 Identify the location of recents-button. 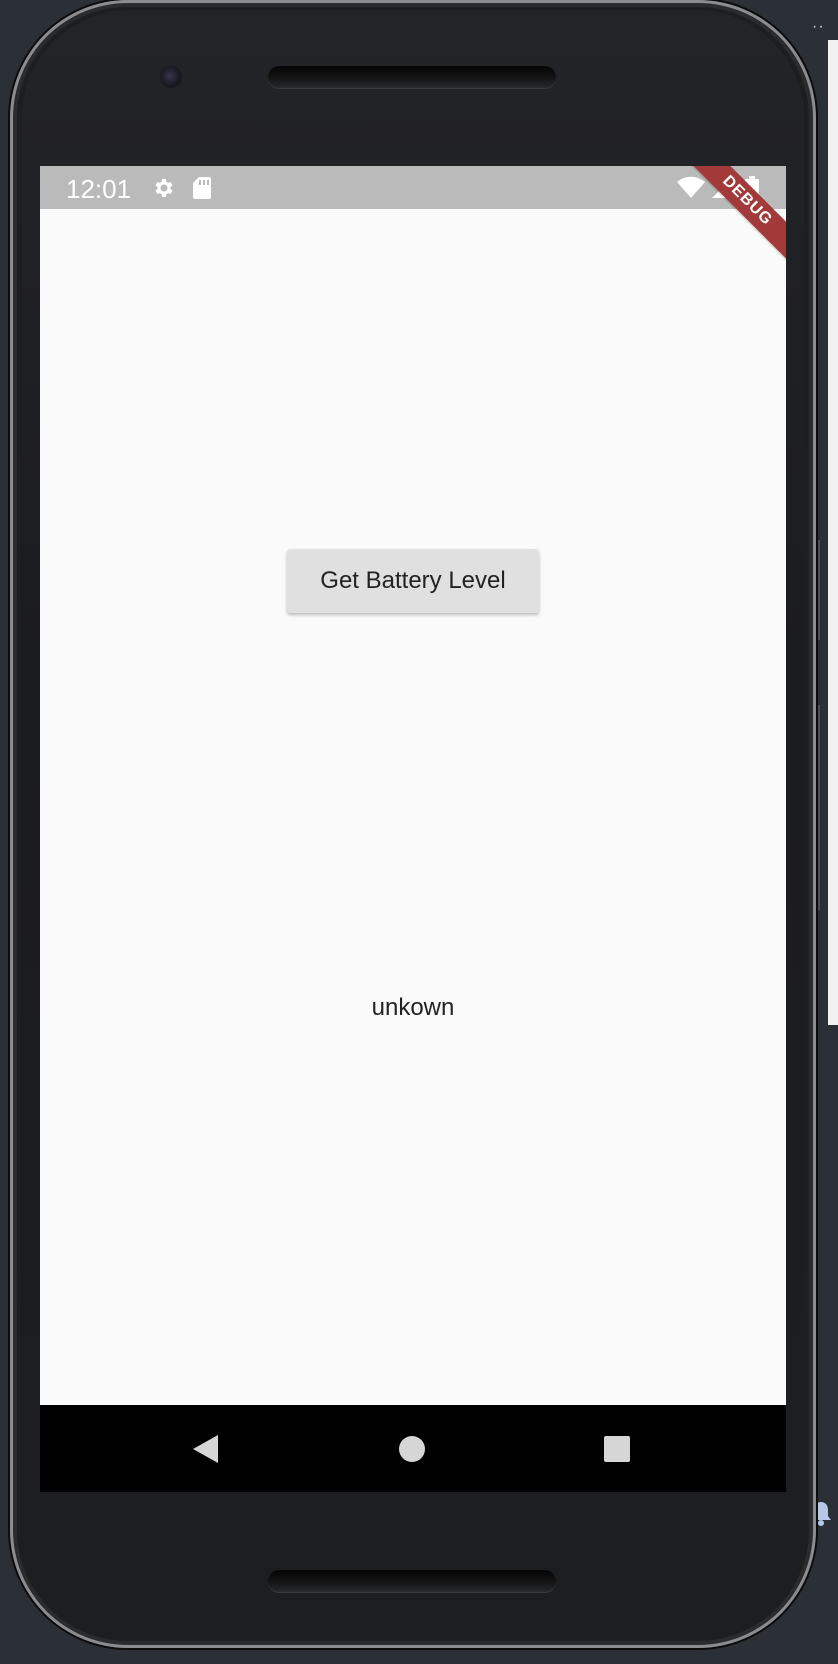
(617, 1448).